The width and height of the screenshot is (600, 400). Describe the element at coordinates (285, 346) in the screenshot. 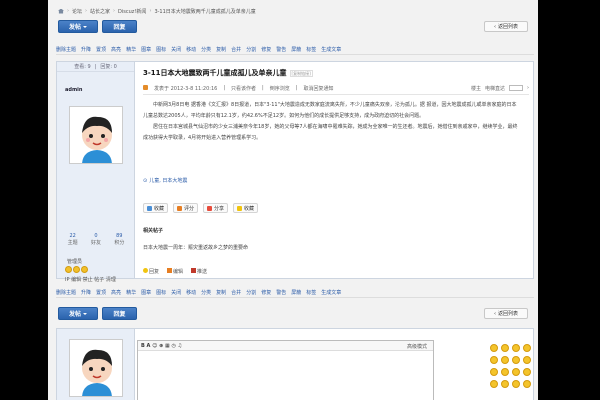

I see `editor-toolbar: B A ☺ ⊕ ▦ ◷ ♫ 高级模式` at that location.